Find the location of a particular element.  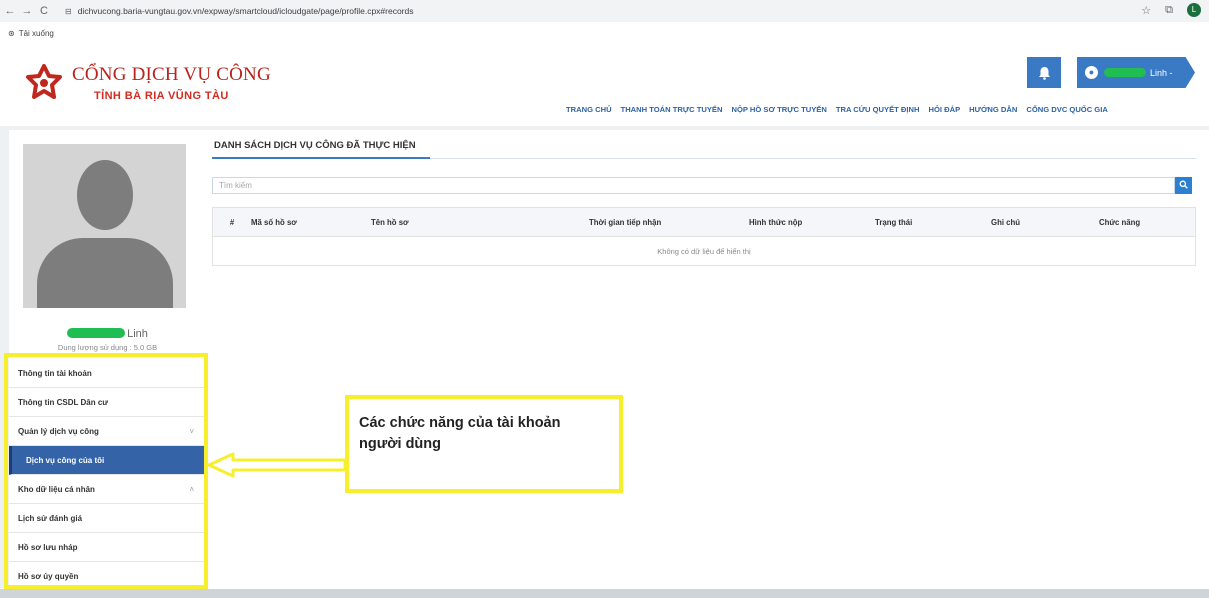

search-button is located at coordinates (1183, 185).